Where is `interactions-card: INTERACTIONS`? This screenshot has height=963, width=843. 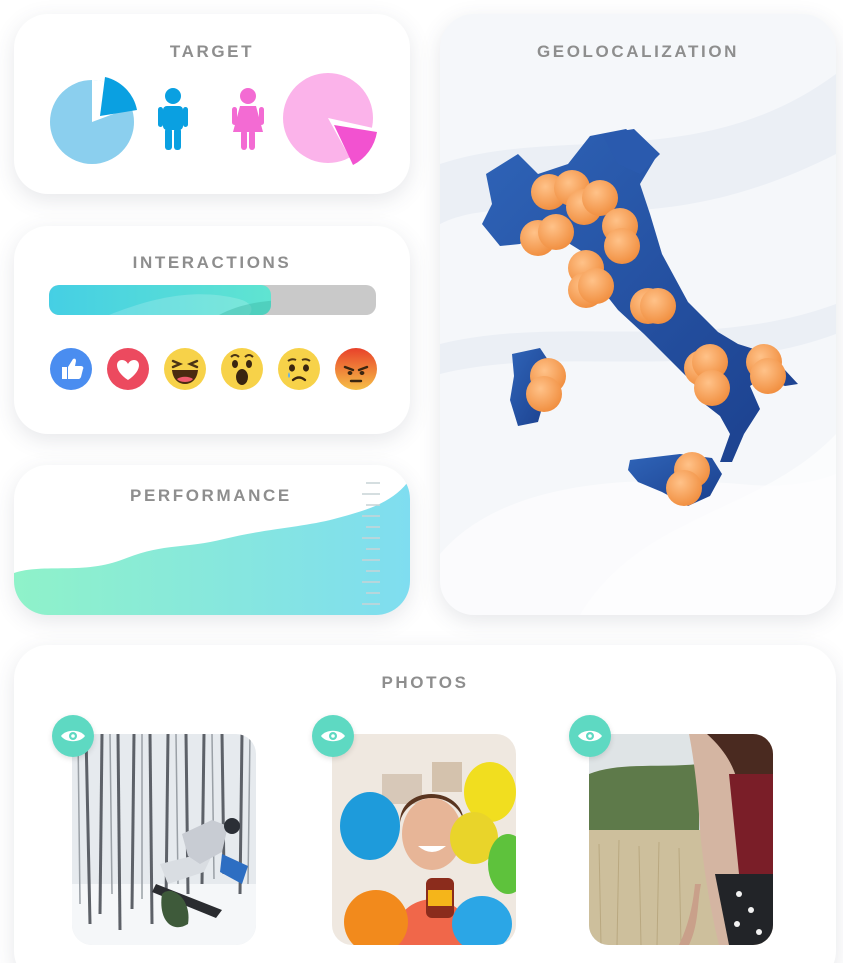 interactions-card: INTERACTIONS is located at coordinates (212, 330).